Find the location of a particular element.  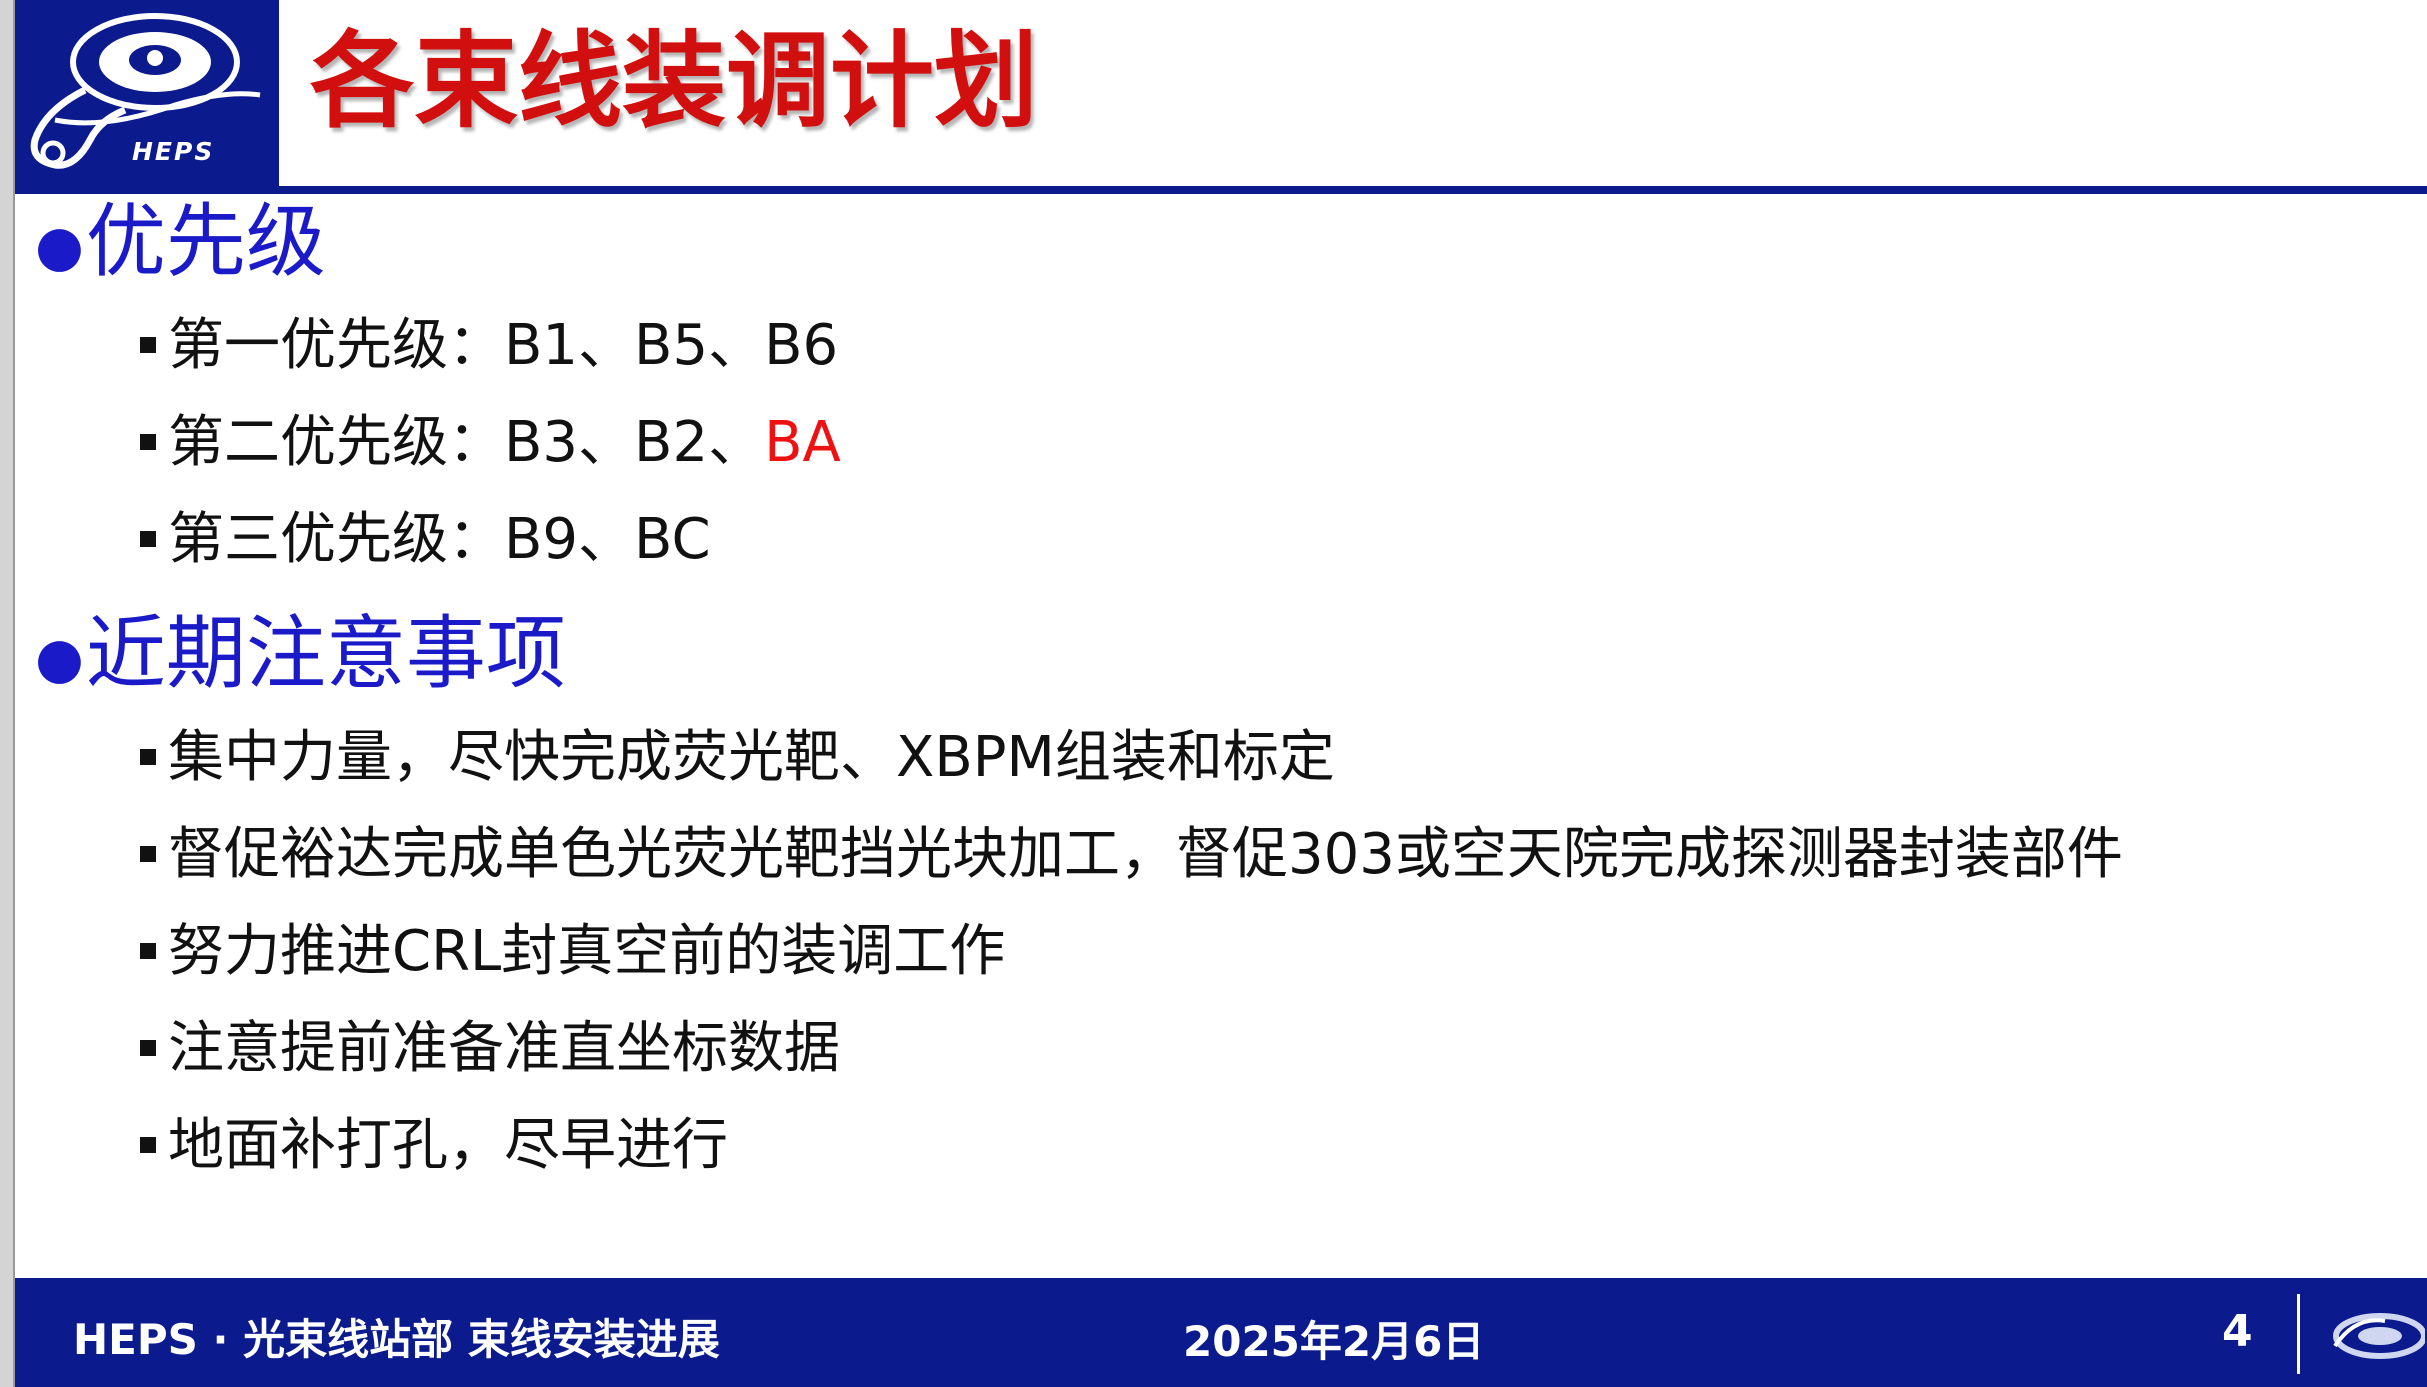

page-number: 4 is located at coordinates (2237, 1331).